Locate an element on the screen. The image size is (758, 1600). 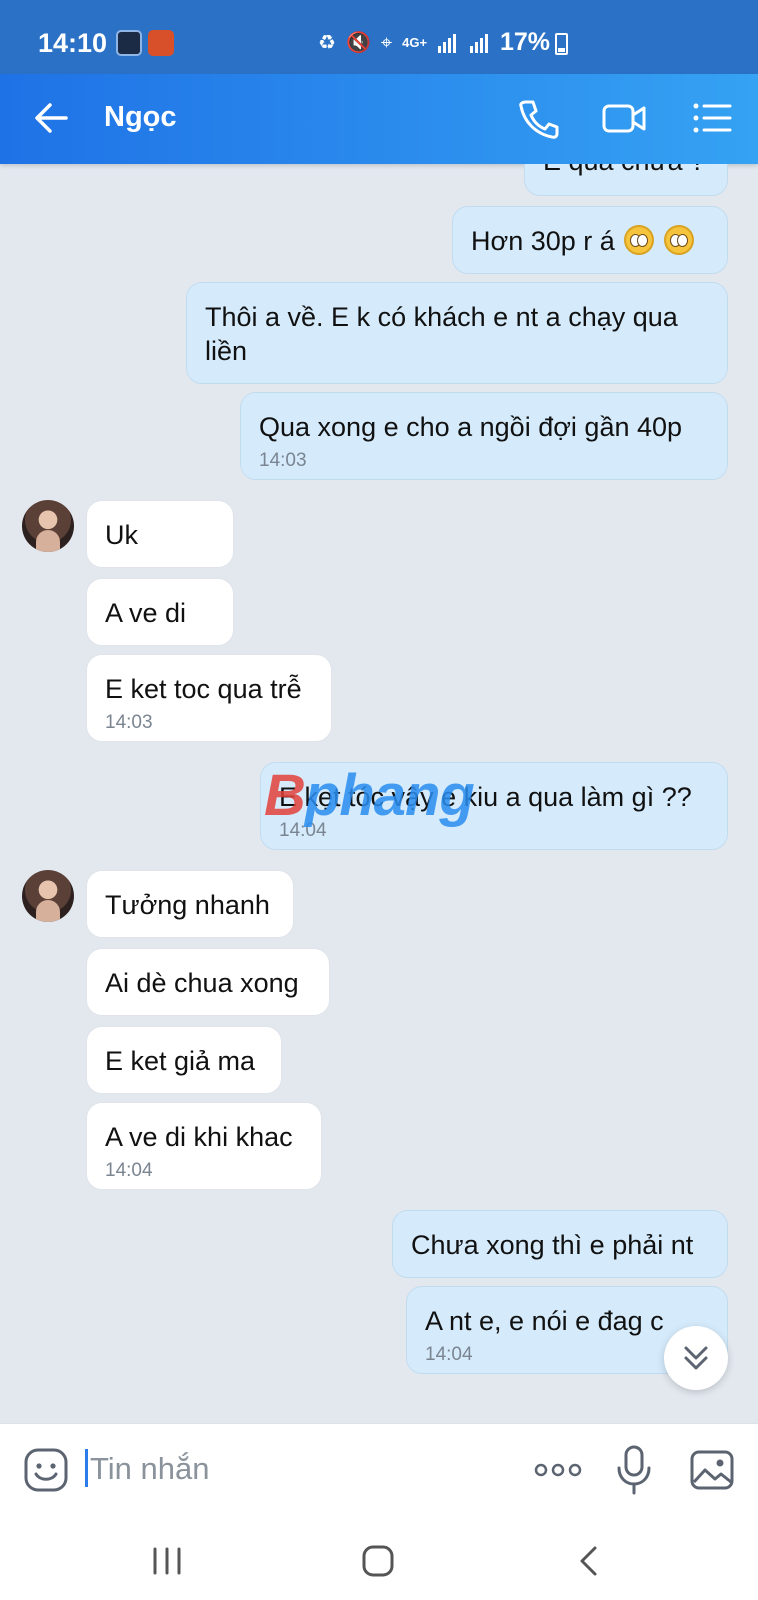
microphone-icon is located at coordinates (634, 1470).